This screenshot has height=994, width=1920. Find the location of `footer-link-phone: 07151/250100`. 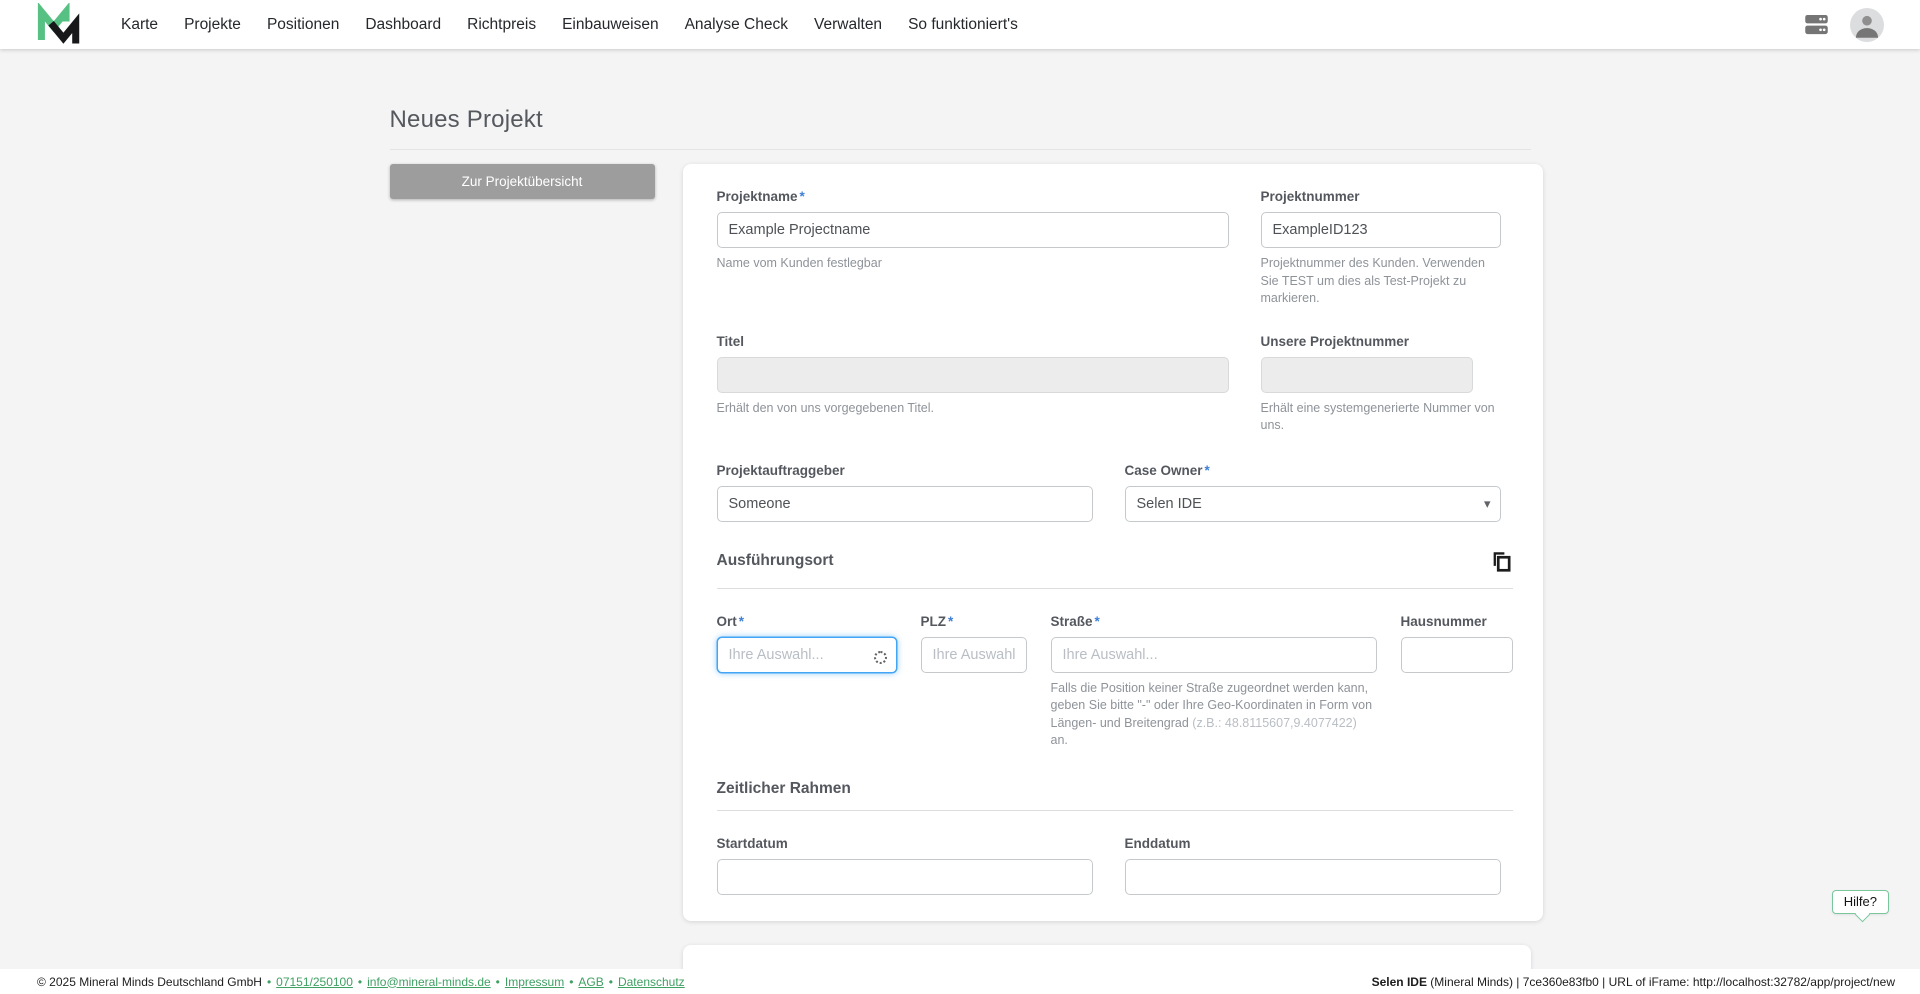

footer-link-phone: 07151/250100 is located at coordinates (314, 982).